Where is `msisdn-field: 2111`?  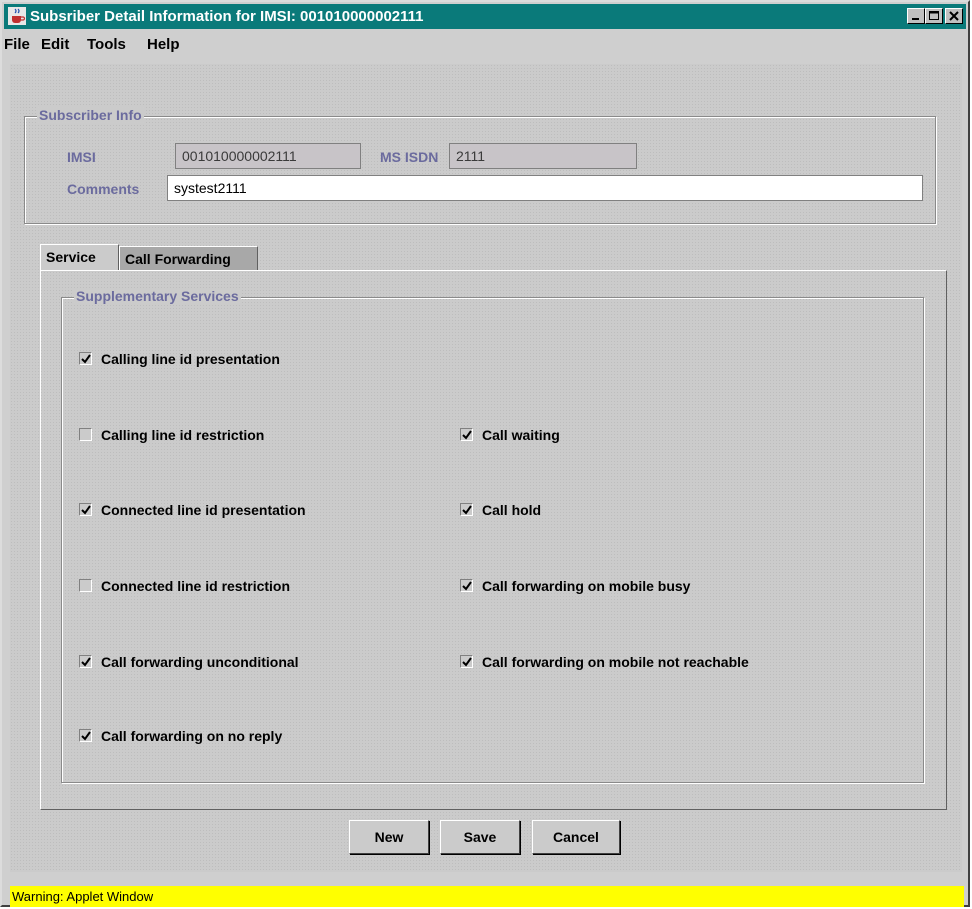 msisdn-field: 2111 is located at coordinates (543, 156).